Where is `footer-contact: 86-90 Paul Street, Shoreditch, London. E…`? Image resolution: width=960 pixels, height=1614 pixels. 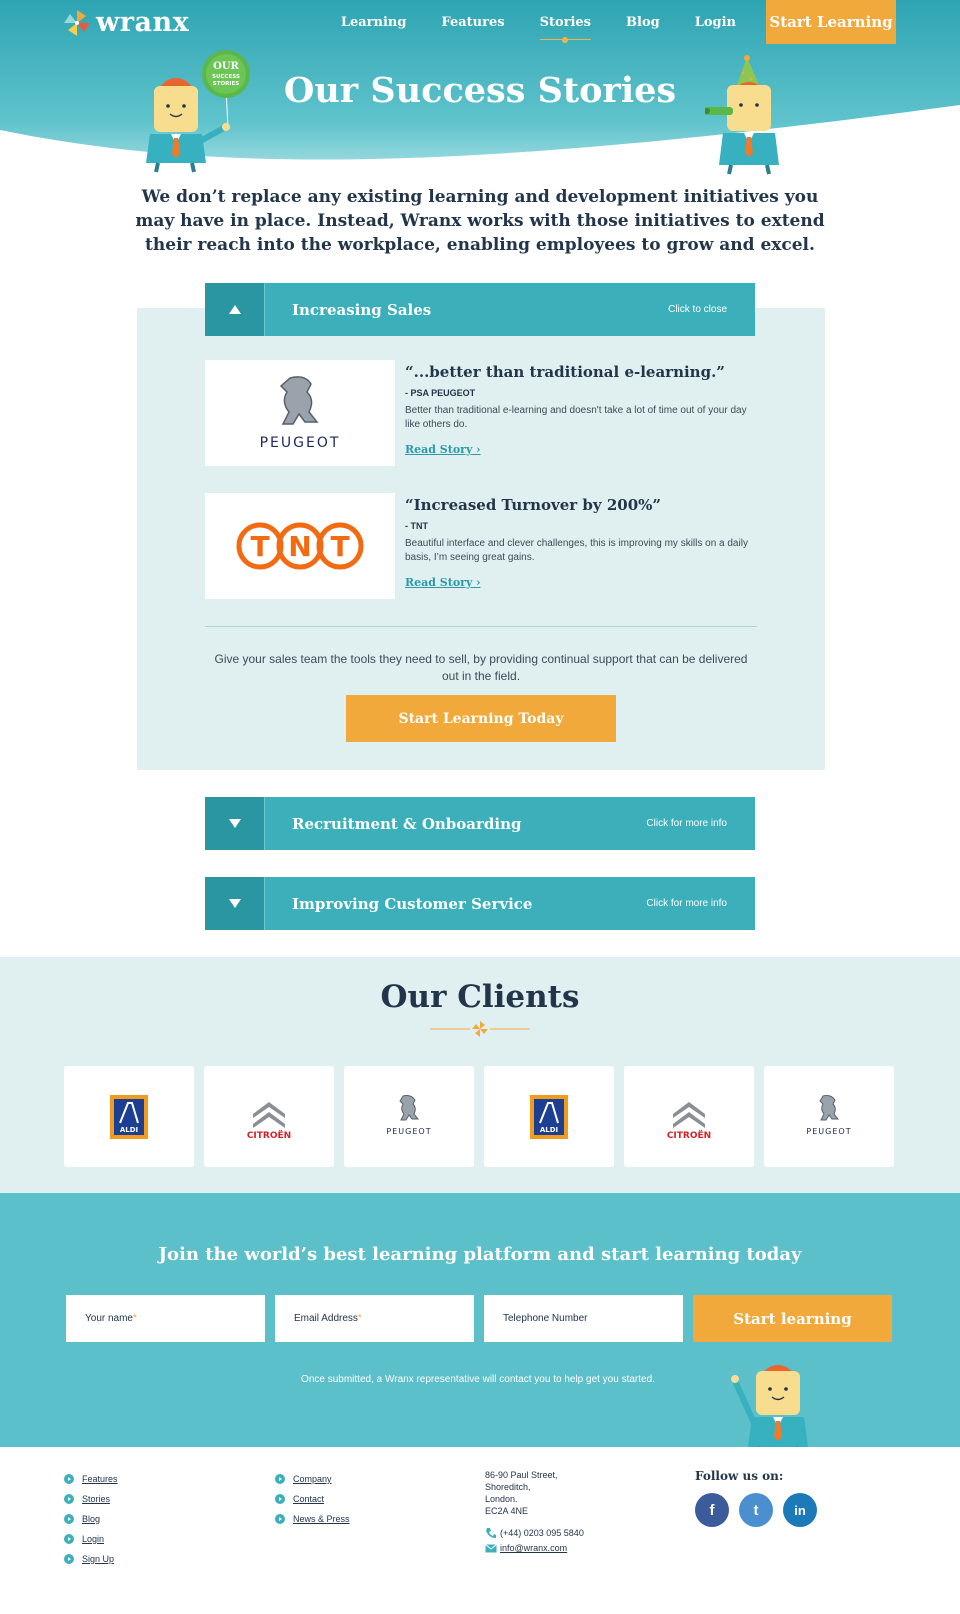
footer-contact: 86-90 Paul Street, Shoreditch, London. E… is located at coordinates (534, 1511).